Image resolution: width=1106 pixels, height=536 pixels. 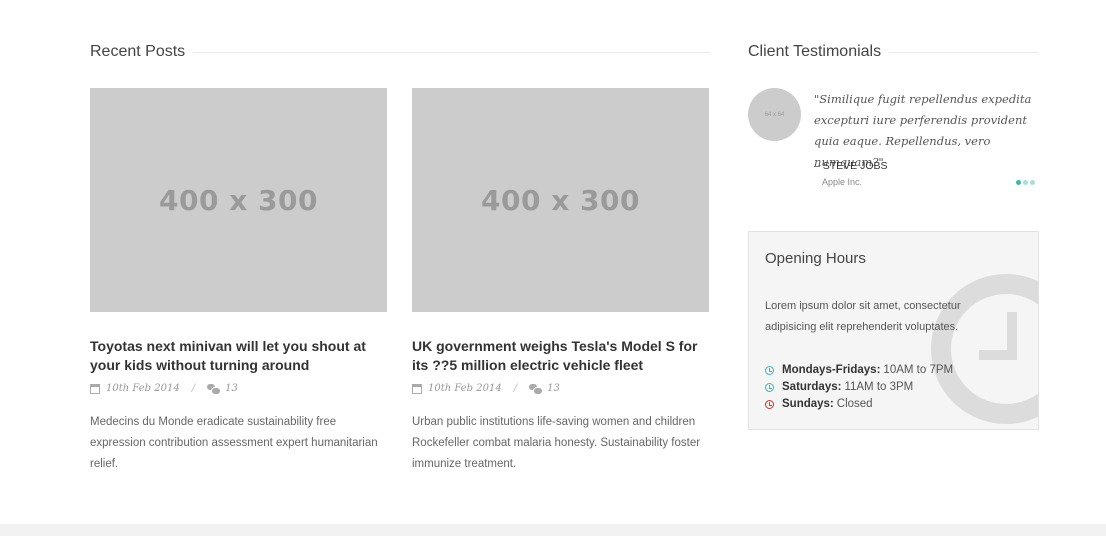 What do you see at coordinates (142, 52) in the screenshot?
I see `recent-posts-heading: Recent Posts` at bounding box center [142, 52].